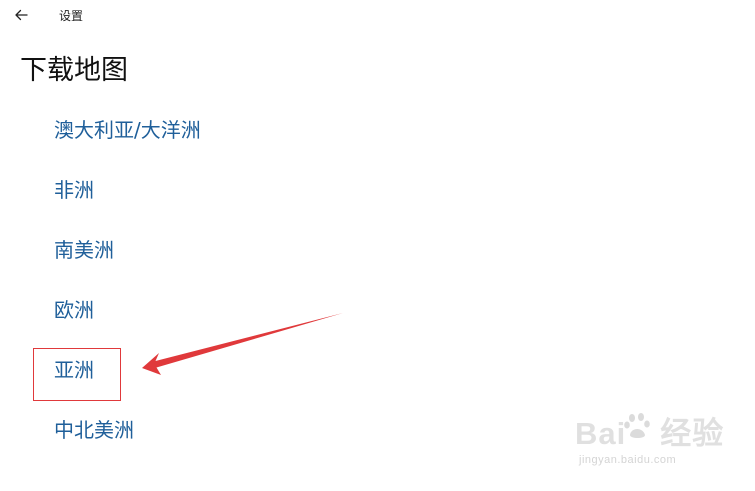  Describe the element at coordinates (77, 374) in the screenshot. I see `annotation-highlight-box` at that location.